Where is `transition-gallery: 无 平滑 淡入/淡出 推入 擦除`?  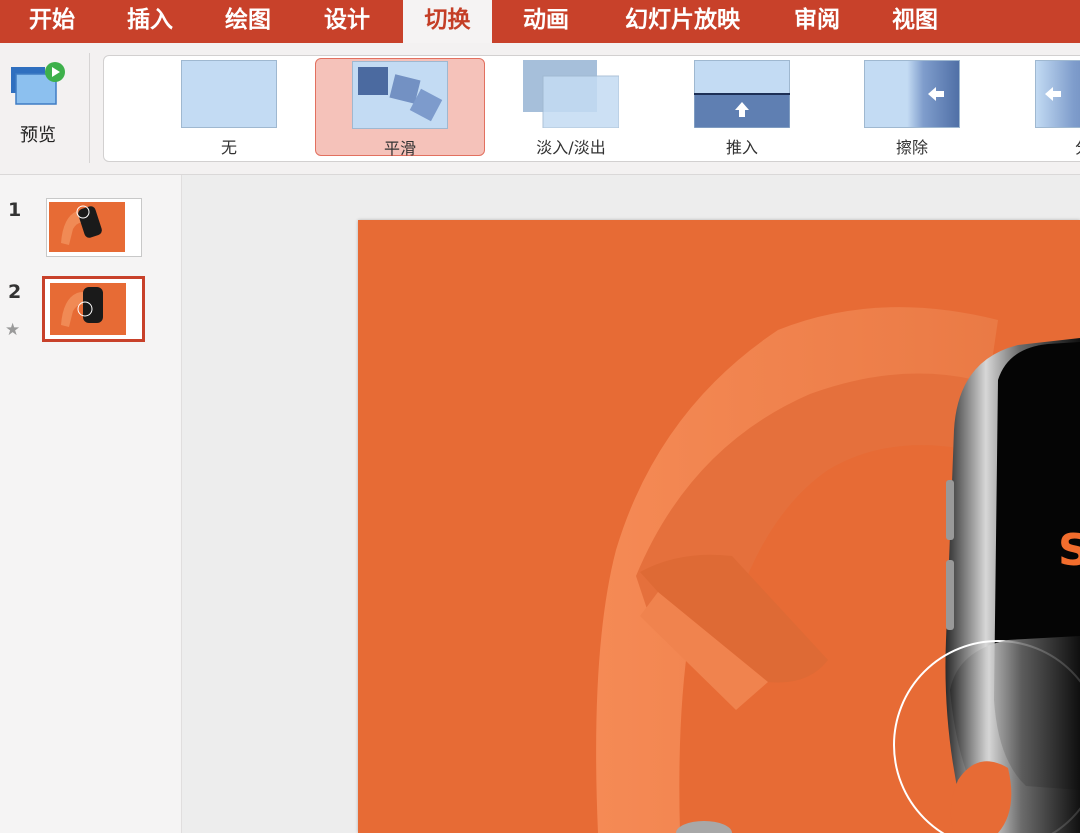 transition-gallery: 无 平滑 淡入/淡出 推入 擦除 is located at coordinates (591, 108).